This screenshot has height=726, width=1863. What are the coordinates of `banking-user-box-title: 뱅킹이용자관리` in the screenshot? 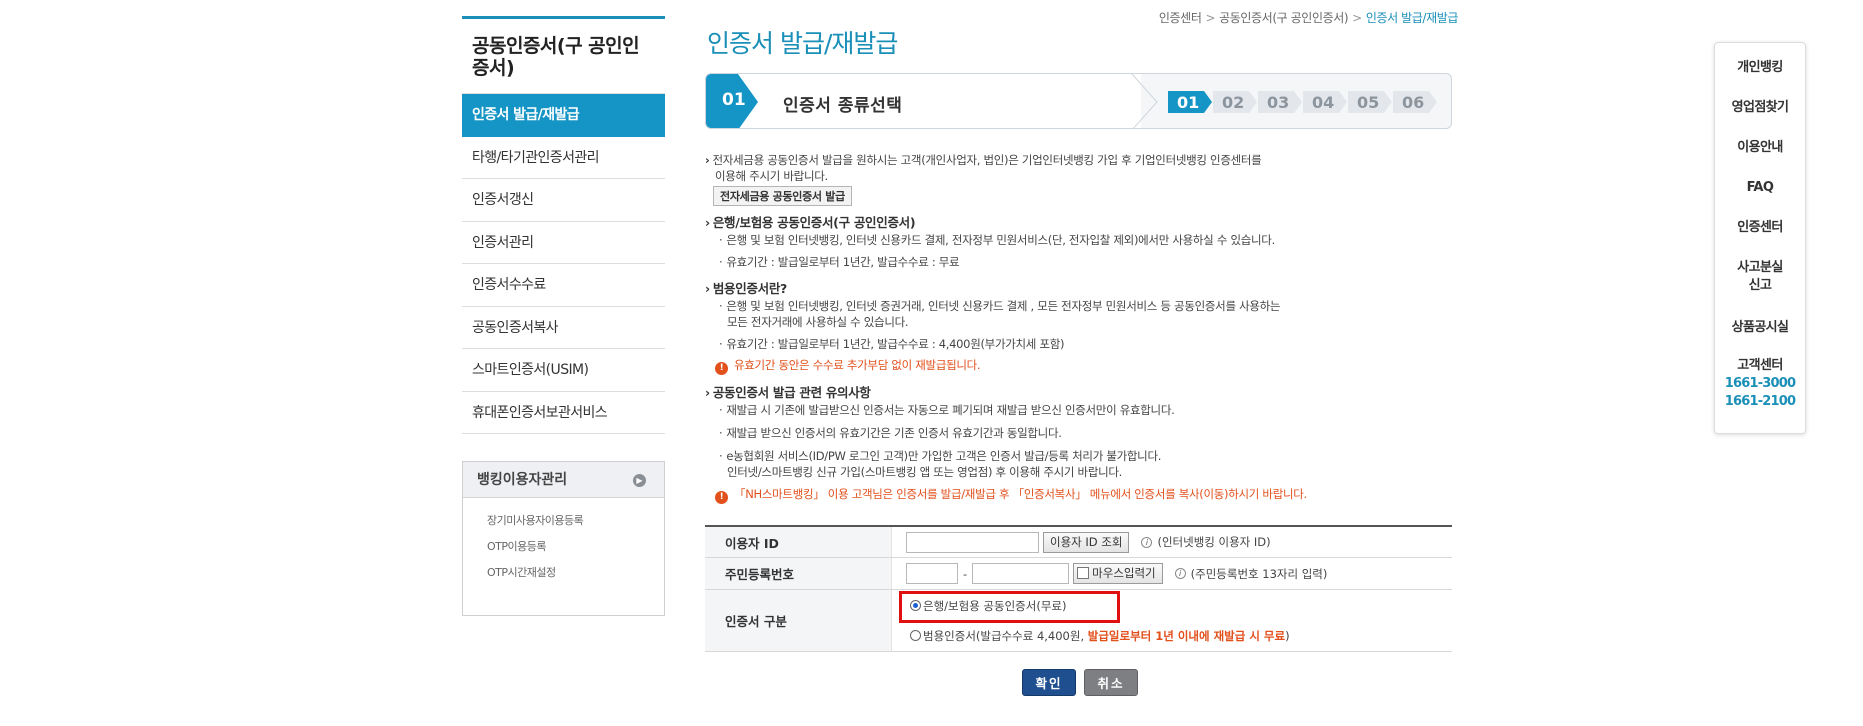 It's located at (522, 480).